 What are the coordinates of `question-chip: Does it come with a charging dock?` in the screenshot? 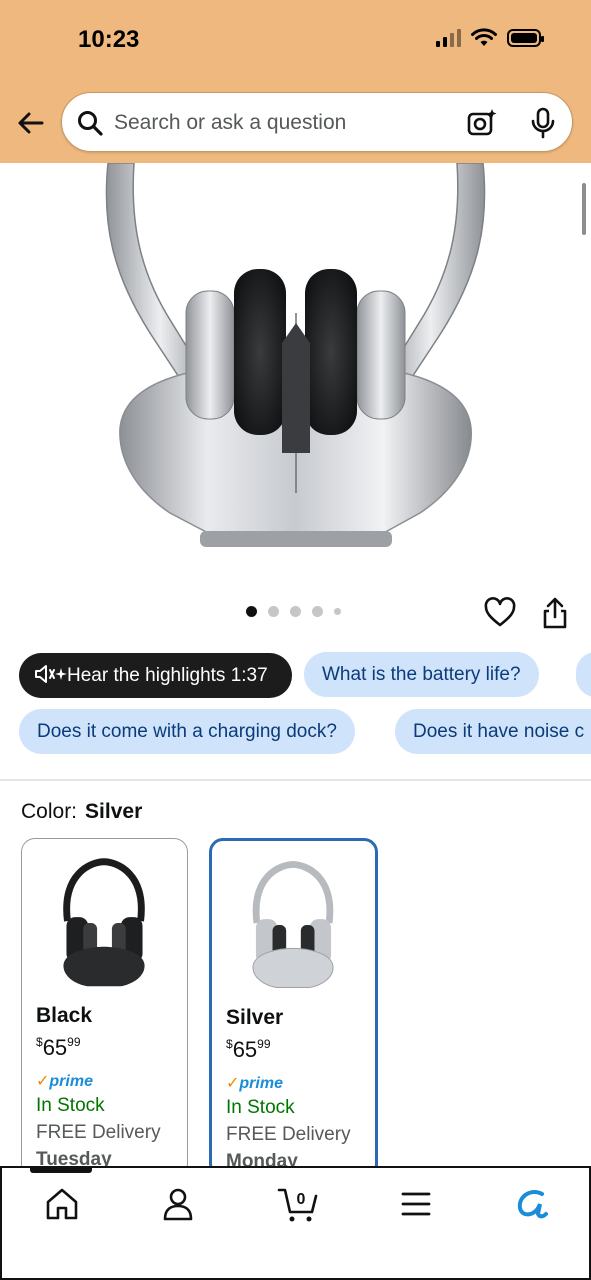 It's located at (187, 731).